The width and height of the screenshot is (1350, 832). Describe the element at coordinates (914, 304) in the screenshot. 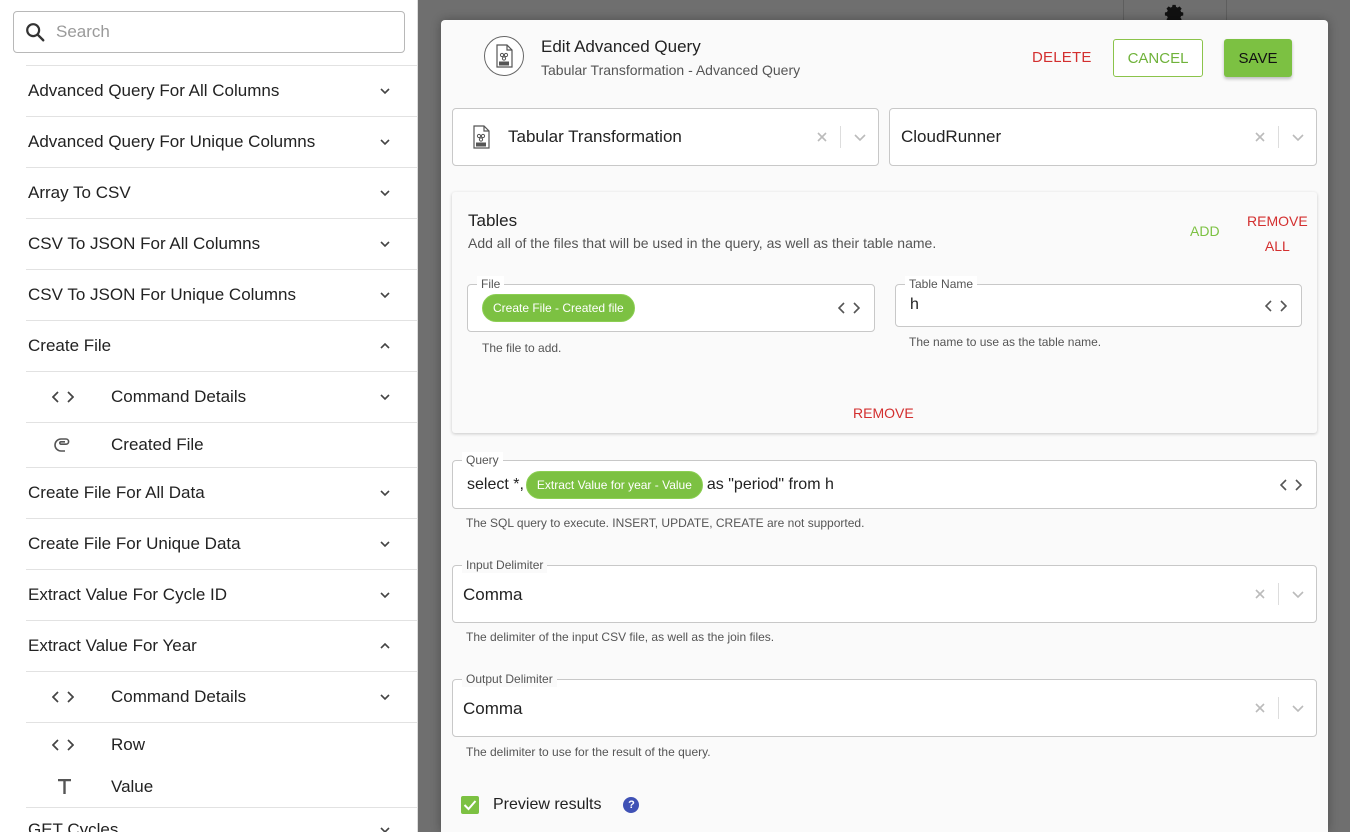

I see `table-name-value: h` at that location.